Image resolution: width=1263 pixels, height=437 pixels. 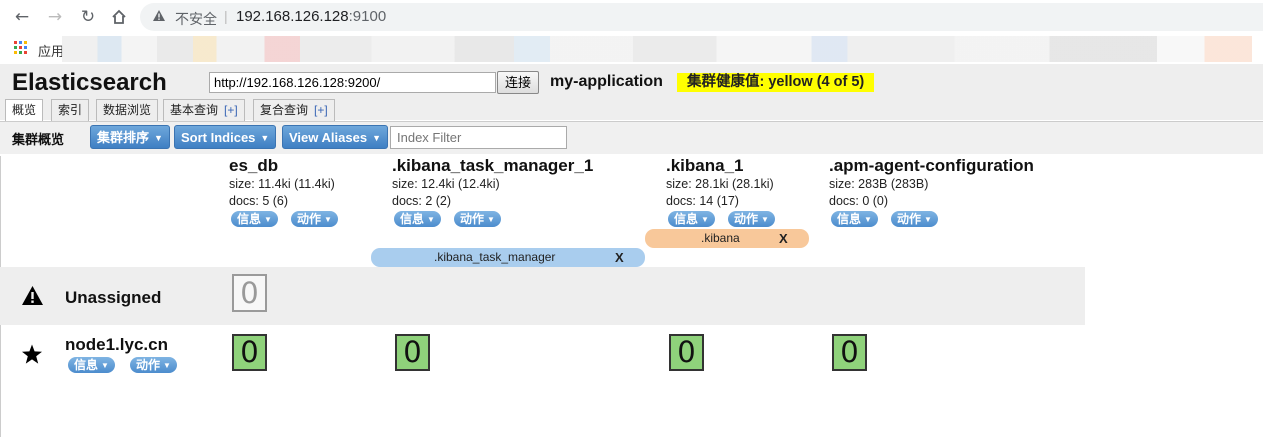 I want to click on sort-cluster-button: 集群排序 ▼, so click(x=130, y=137).